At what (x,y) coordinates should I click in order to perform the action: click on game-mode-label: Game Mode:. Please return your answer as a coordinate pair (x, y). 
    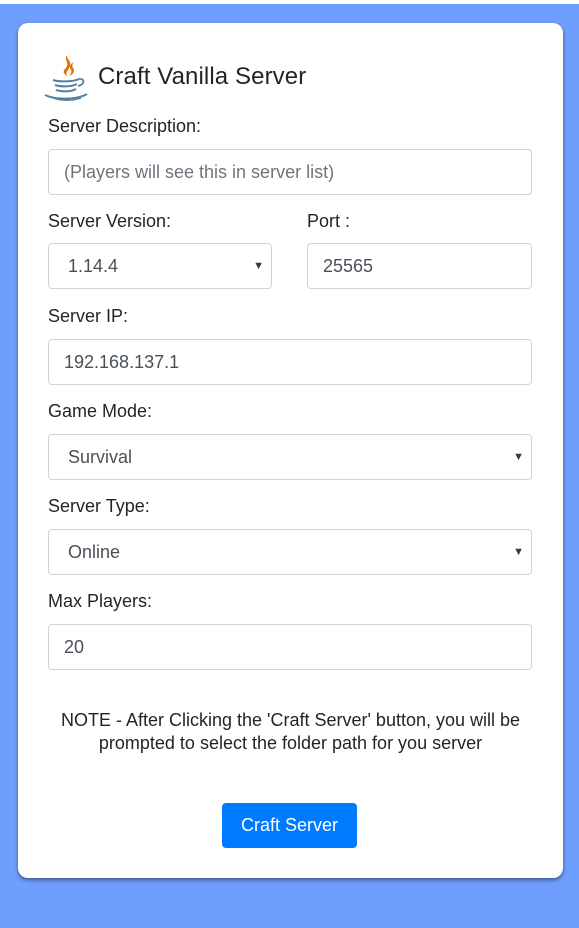
    Looking at the image, I should click on (100, 411).